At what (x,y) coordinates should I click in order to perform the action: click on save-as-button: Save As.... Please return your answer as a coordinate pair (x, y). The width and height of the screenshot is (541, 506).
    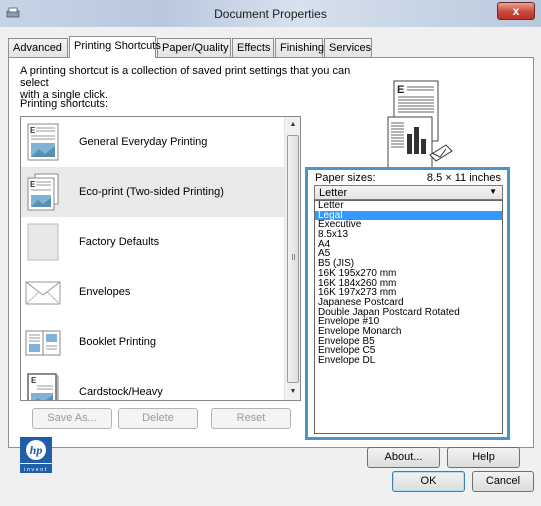
    Looking at the image, I should click on (72, 418).